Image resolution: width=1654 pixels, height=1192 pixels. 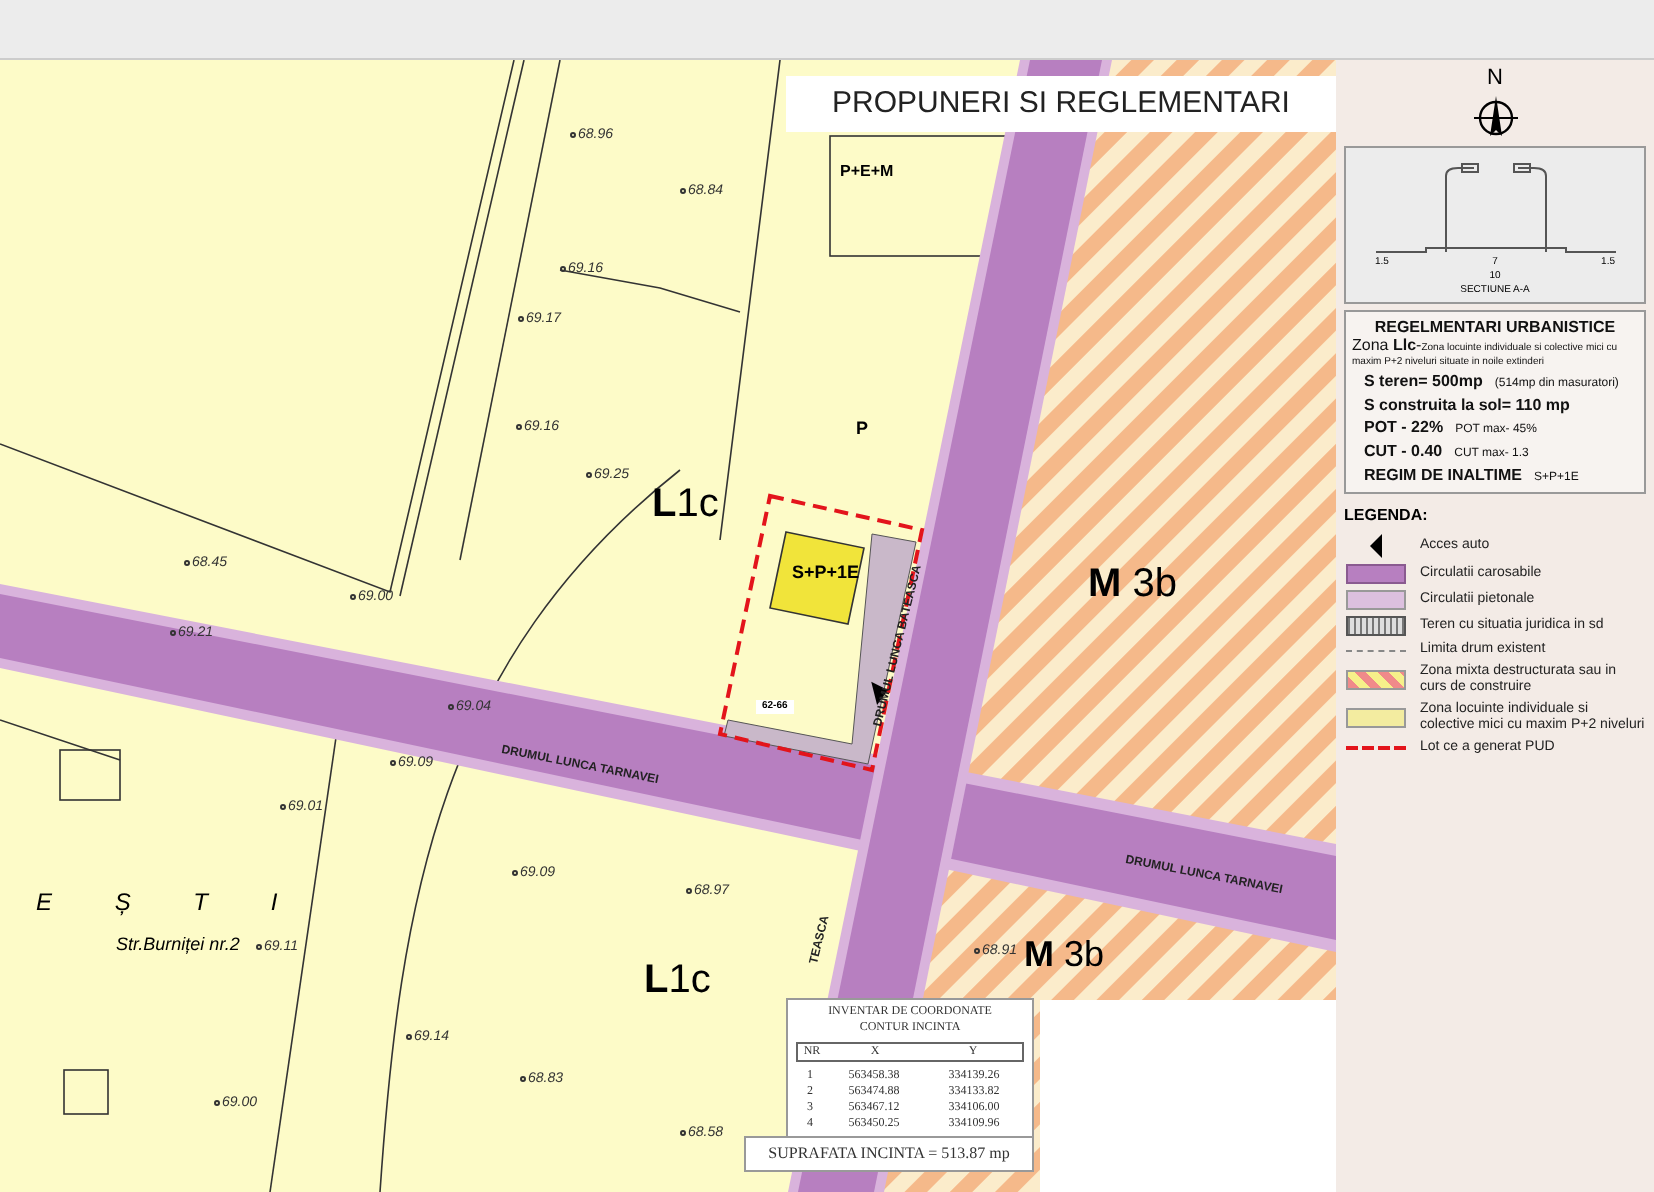 I want to click on locality-name: E Ș T I, so click(x=171, y=903).